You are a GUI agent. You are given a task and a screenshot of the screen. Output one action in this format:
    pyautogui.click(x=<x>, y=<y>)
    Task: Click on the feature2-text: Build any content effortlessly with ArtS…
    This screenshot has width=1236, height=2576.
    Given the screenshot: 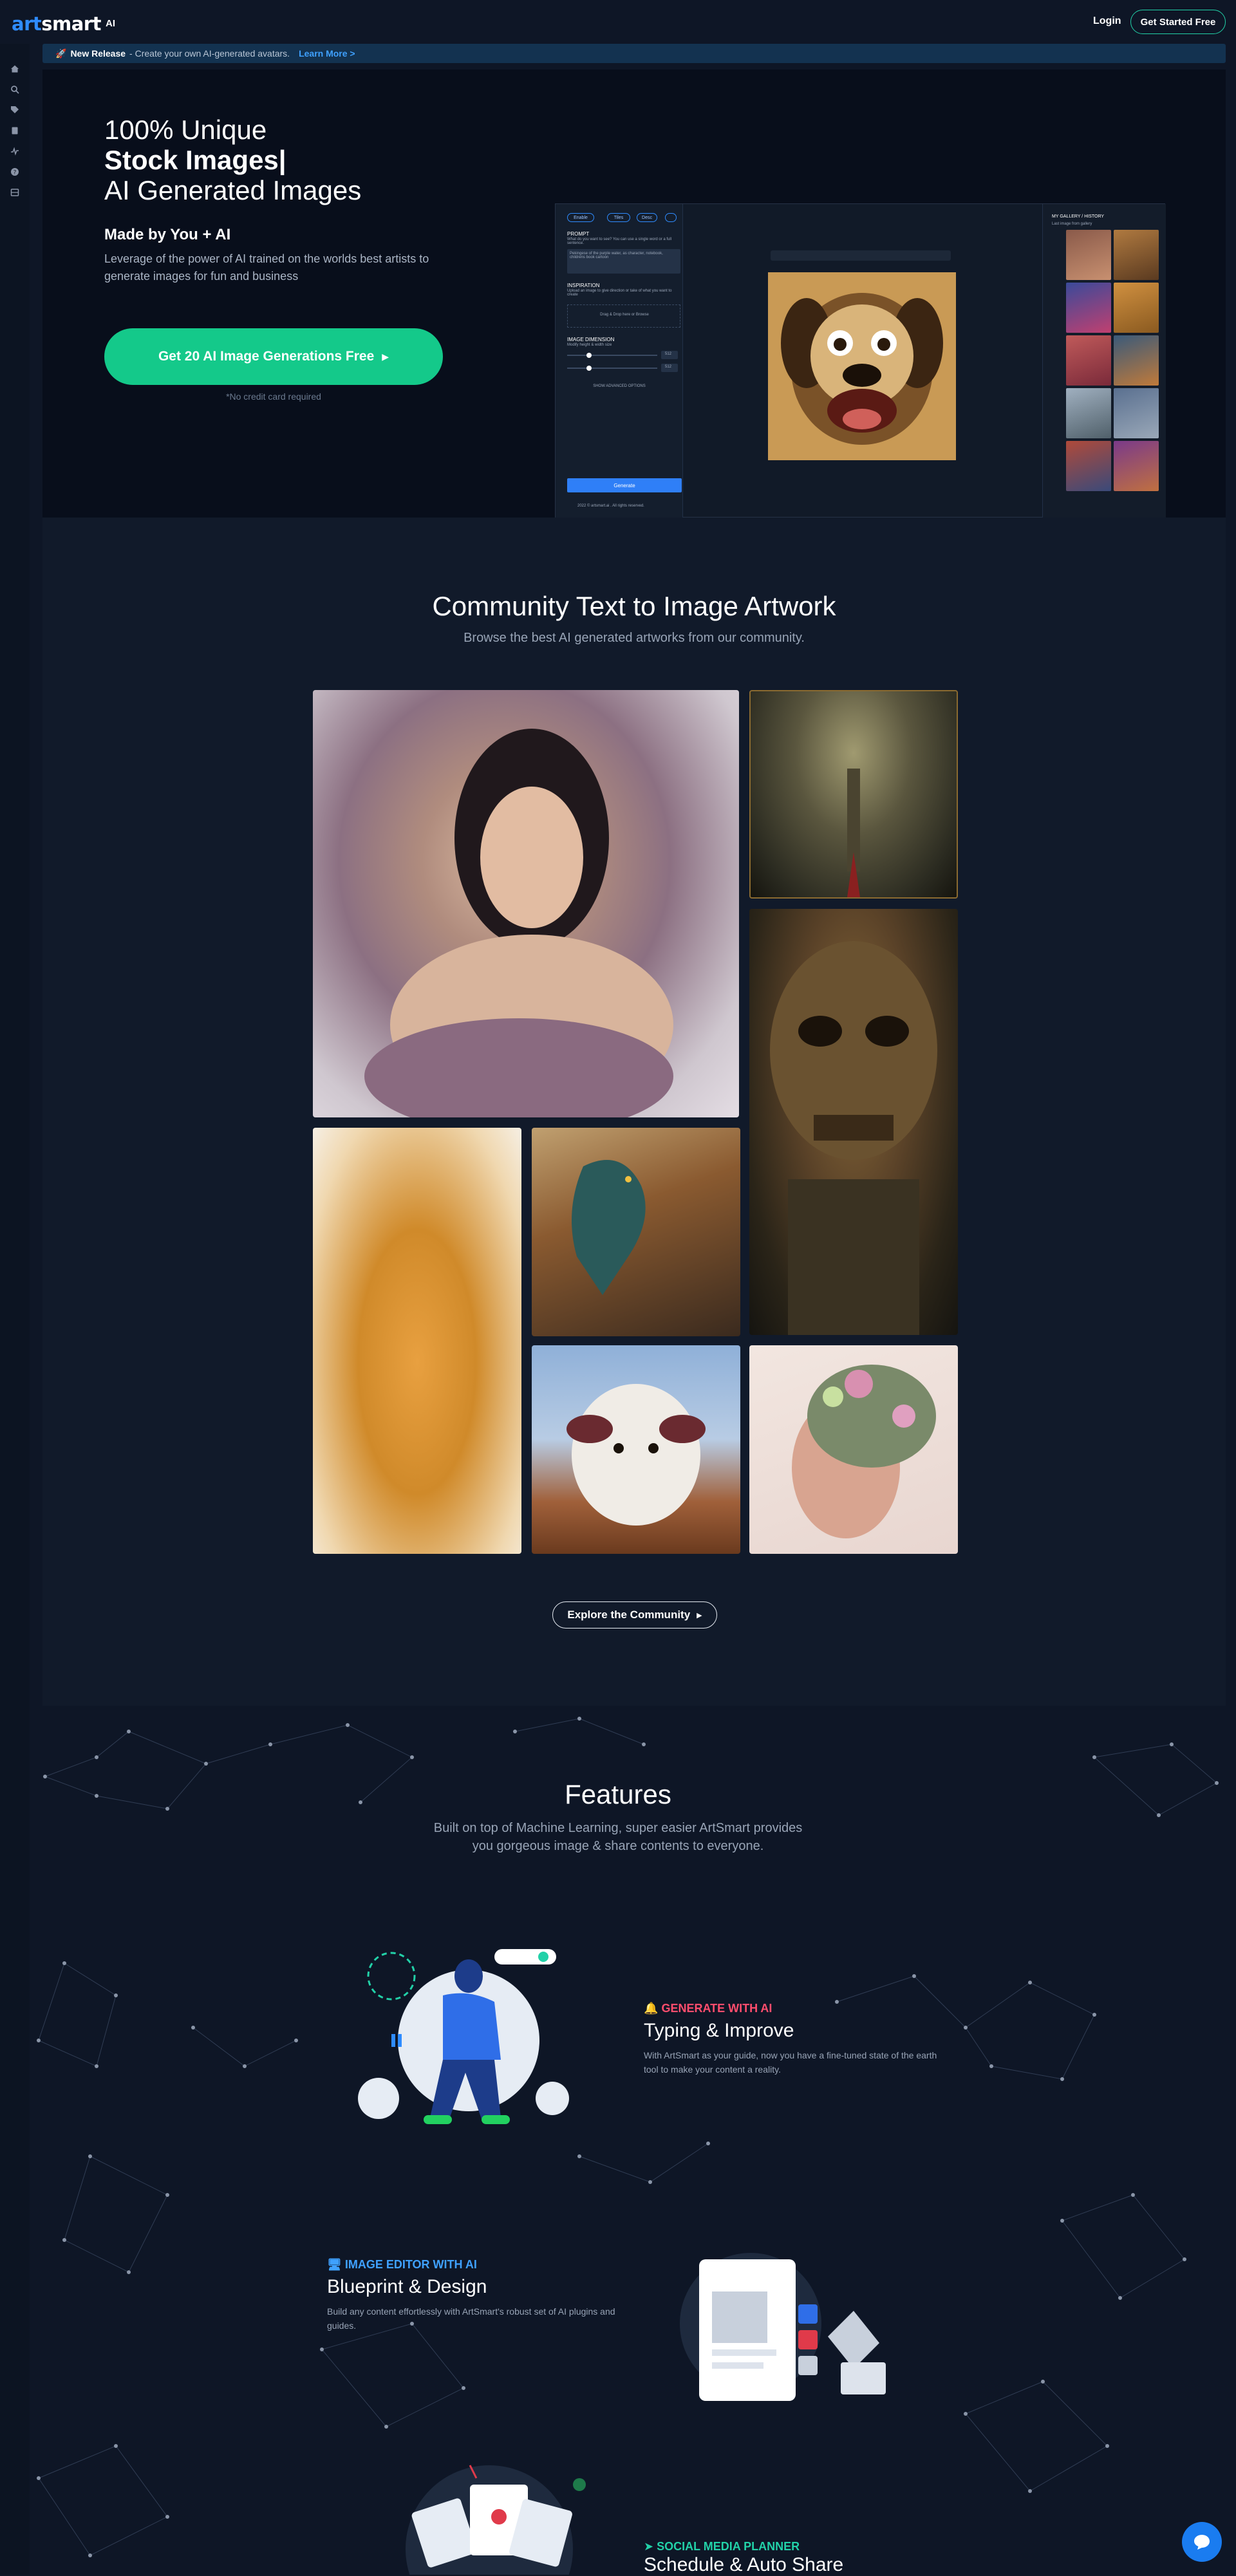 What is the action you would take?
    pyautogui.click(x=471, y=2318)
    